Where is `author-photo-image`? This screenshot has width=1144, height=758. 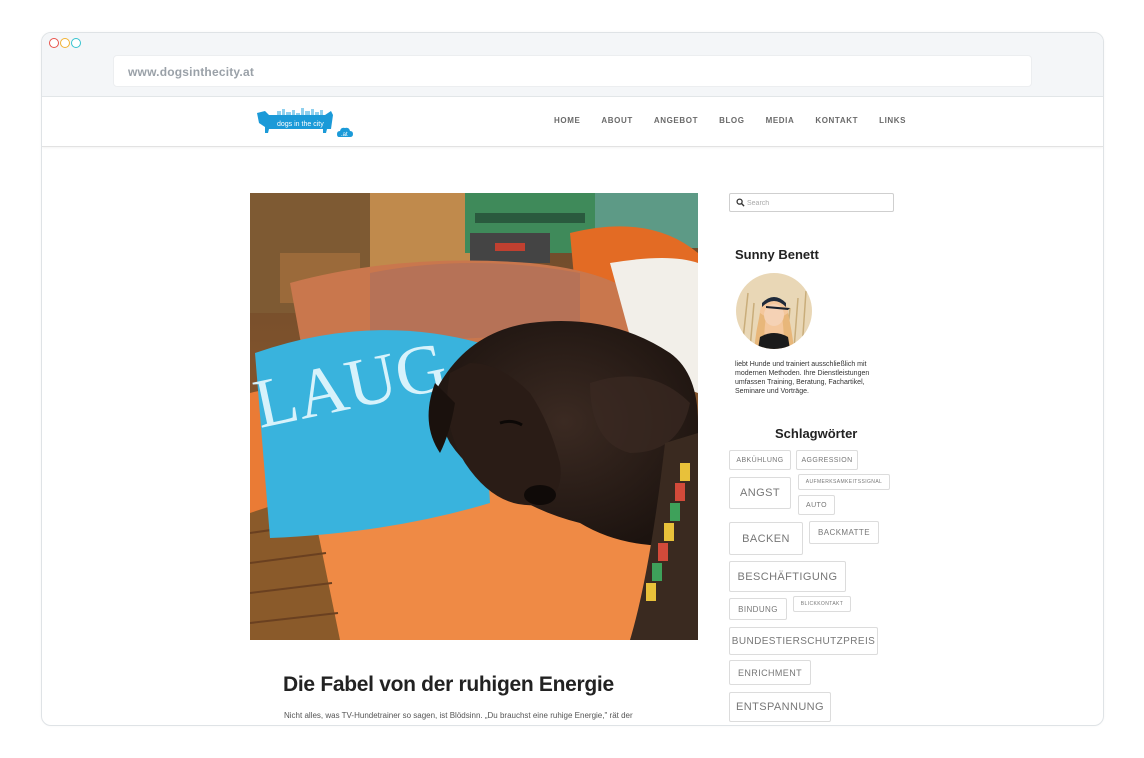
author-photo-image is located at coordinates (774, 311).